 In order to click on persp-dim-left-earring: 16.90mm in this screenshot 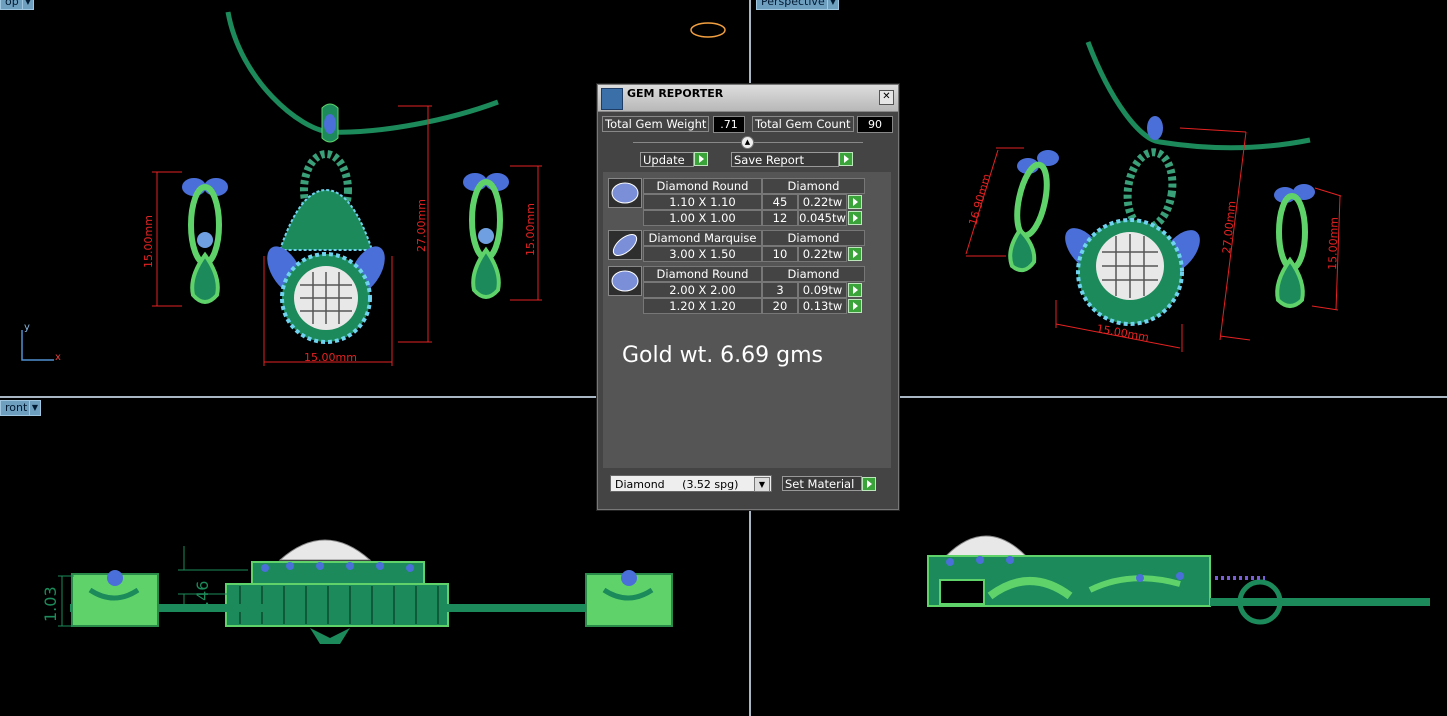, I will do `click(979, 199)`.